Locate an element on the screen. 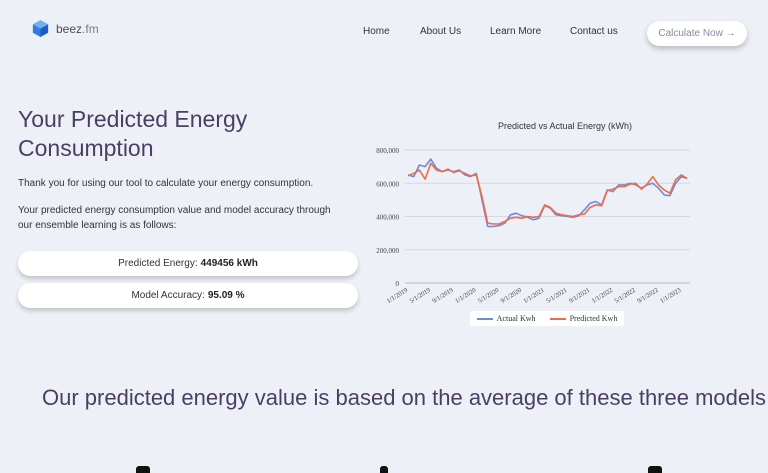 The width and height of the screenshot is (768, 473). model-accuracy-value: 95.09 % is located at coordinates (226, 295).